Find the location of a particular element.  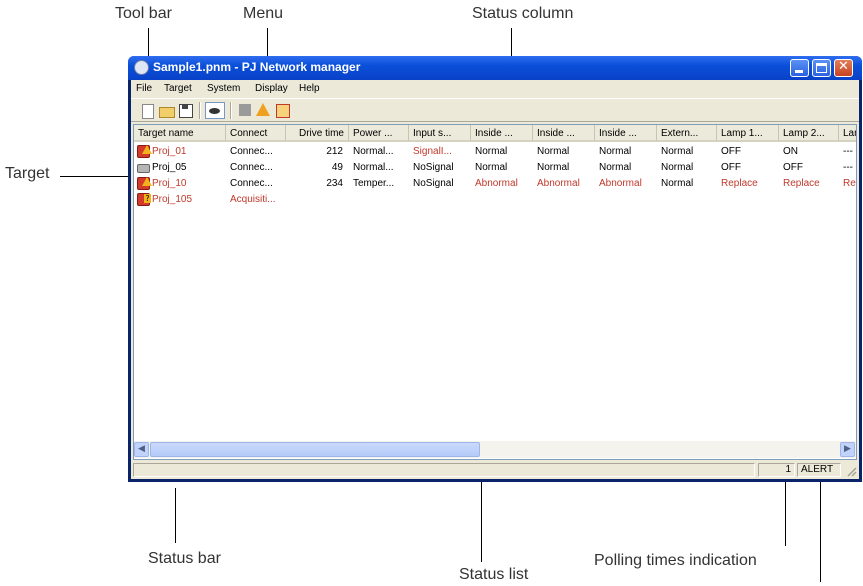

scroll-right-icon: ▶ is located at coordinates (847, 449).